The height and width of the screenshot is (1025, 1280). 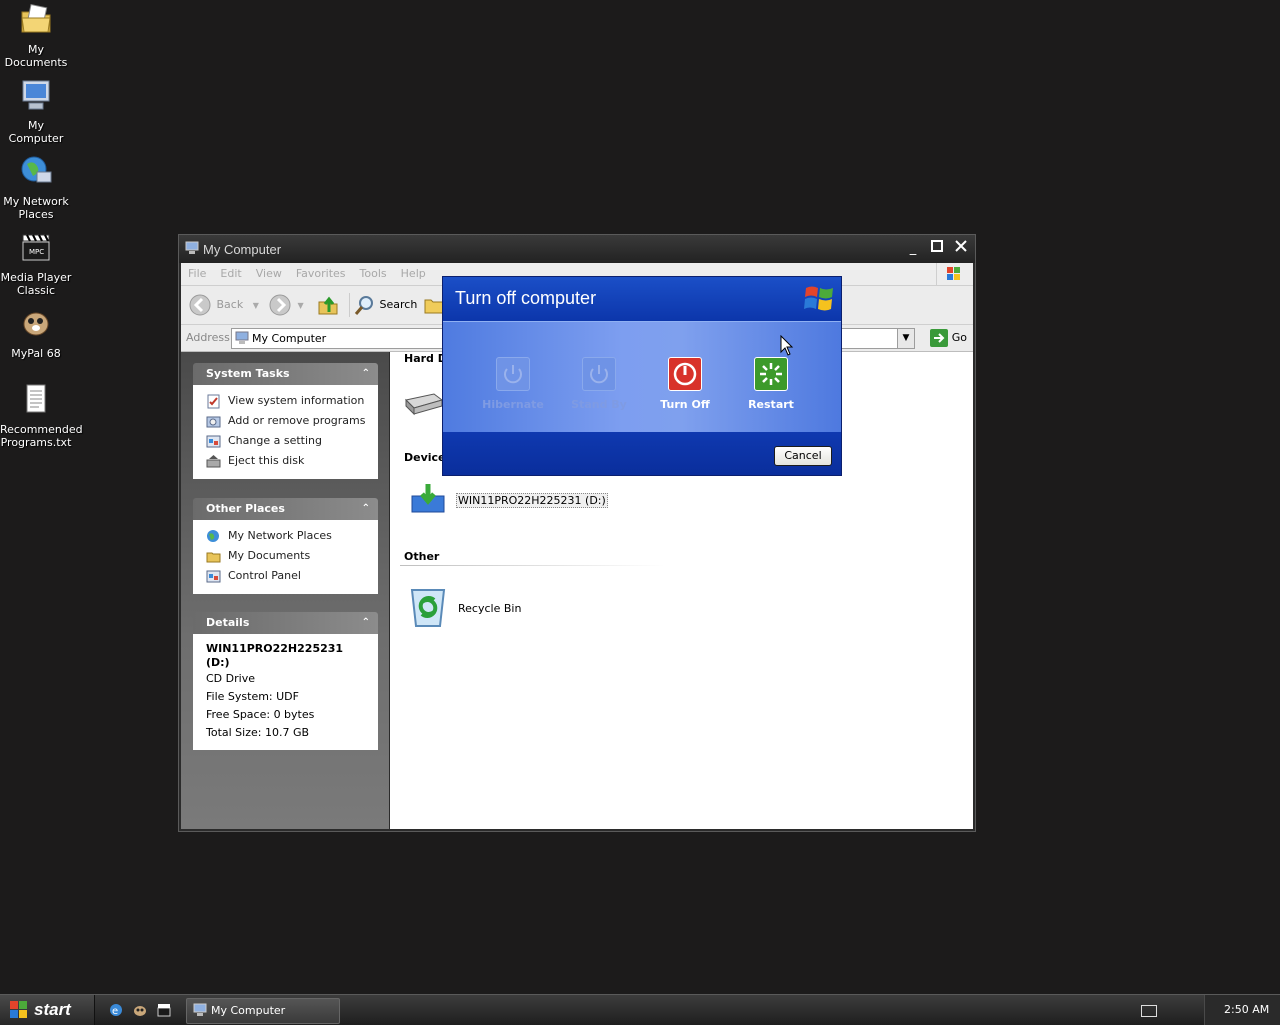 What do you see at coordinates (41, 436) in the screenshot?
I see `desktop-icon-label: Recommended Programs.txt` at bounding box center [41, 436].